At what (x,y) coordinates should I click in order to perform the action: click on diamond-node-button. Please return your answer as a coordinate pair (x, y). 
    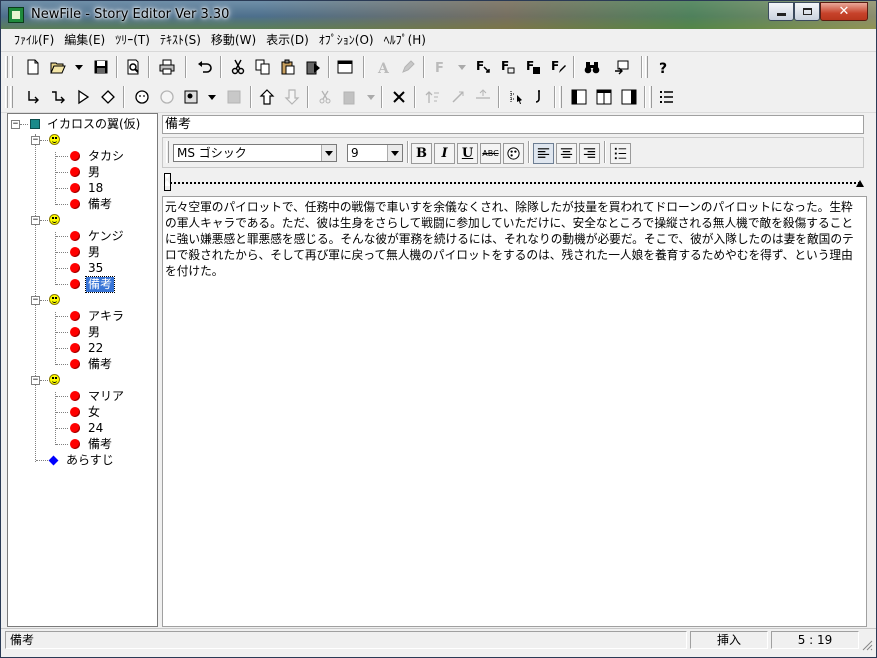
    Looking at the image, I should click on (108, 97).